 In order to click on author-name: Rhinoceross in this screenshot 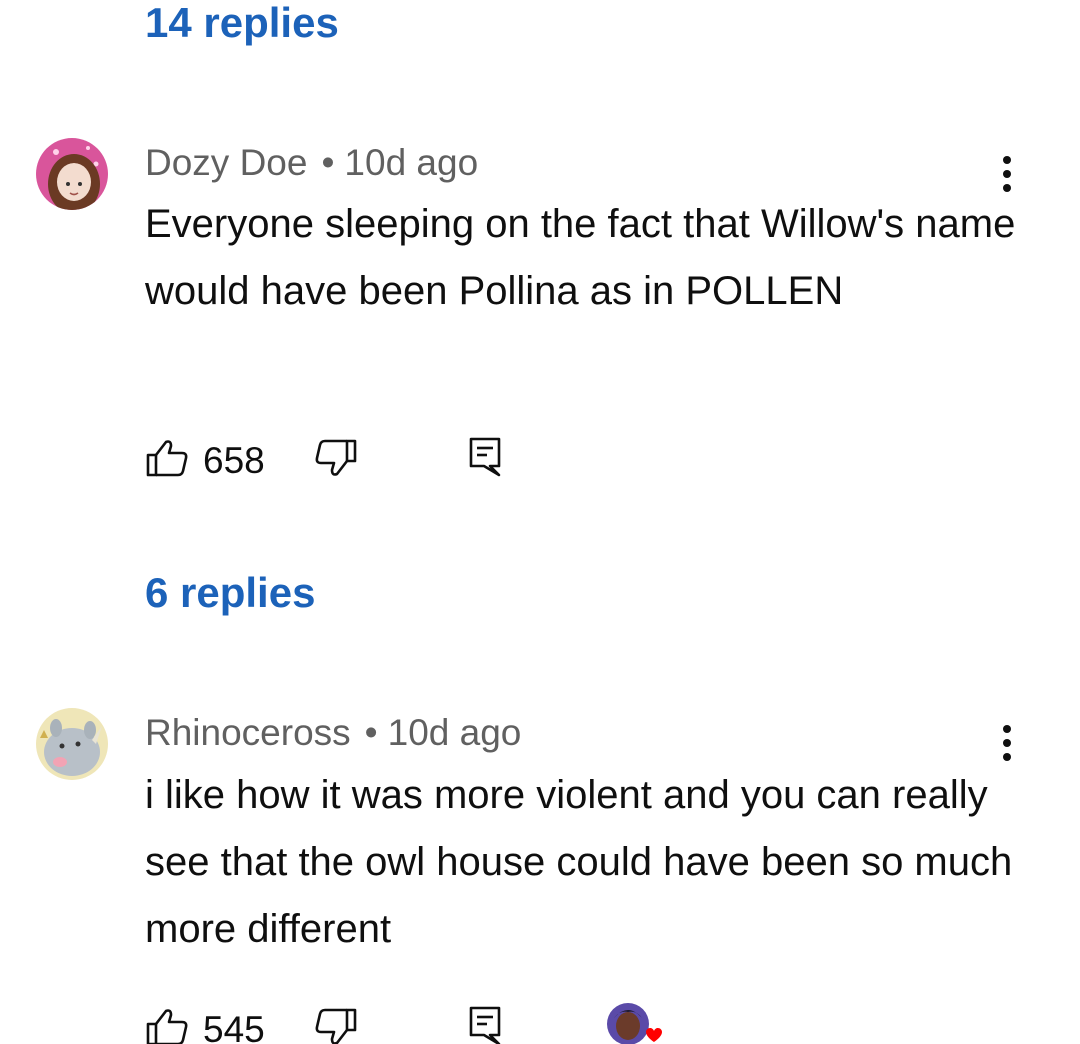, I will do `click(248, 732)`.